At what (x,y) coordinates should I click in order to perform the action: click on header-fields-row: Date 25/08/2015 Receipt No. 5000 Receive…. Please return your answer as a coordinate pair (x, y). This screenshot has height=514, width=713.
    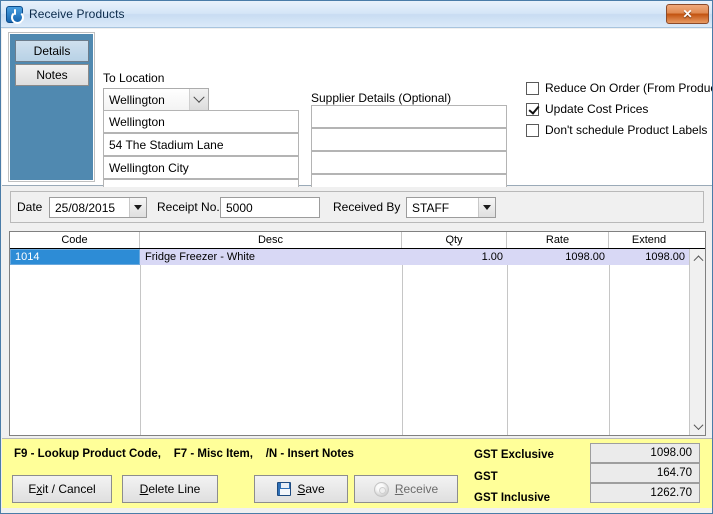
    Looking at the image, I should click on (357, 207).